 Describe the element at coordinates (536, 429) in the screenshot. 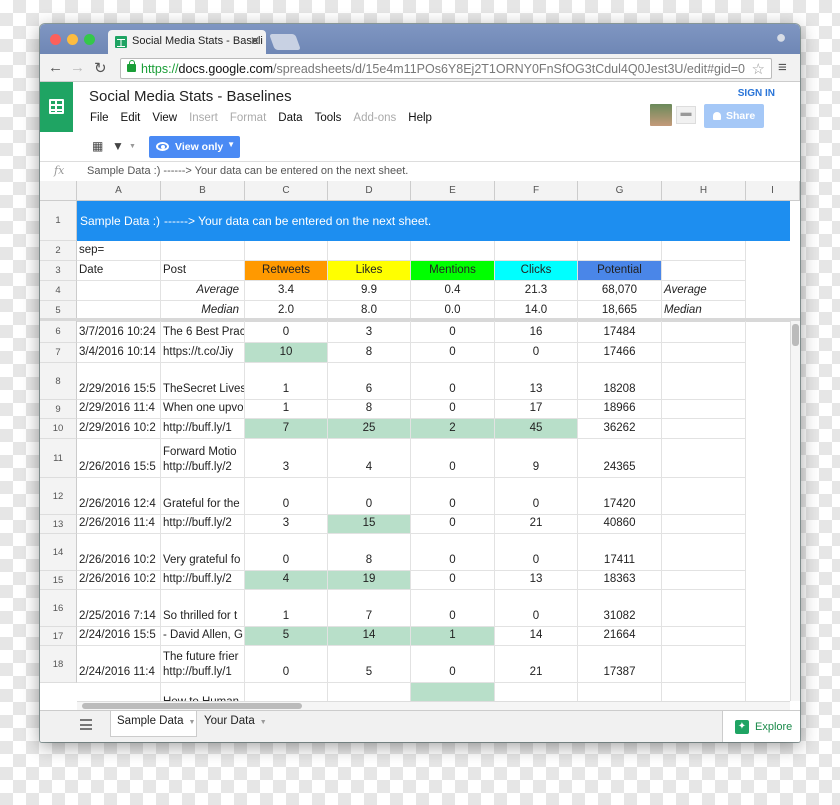

I see `cell: 45` at that location.